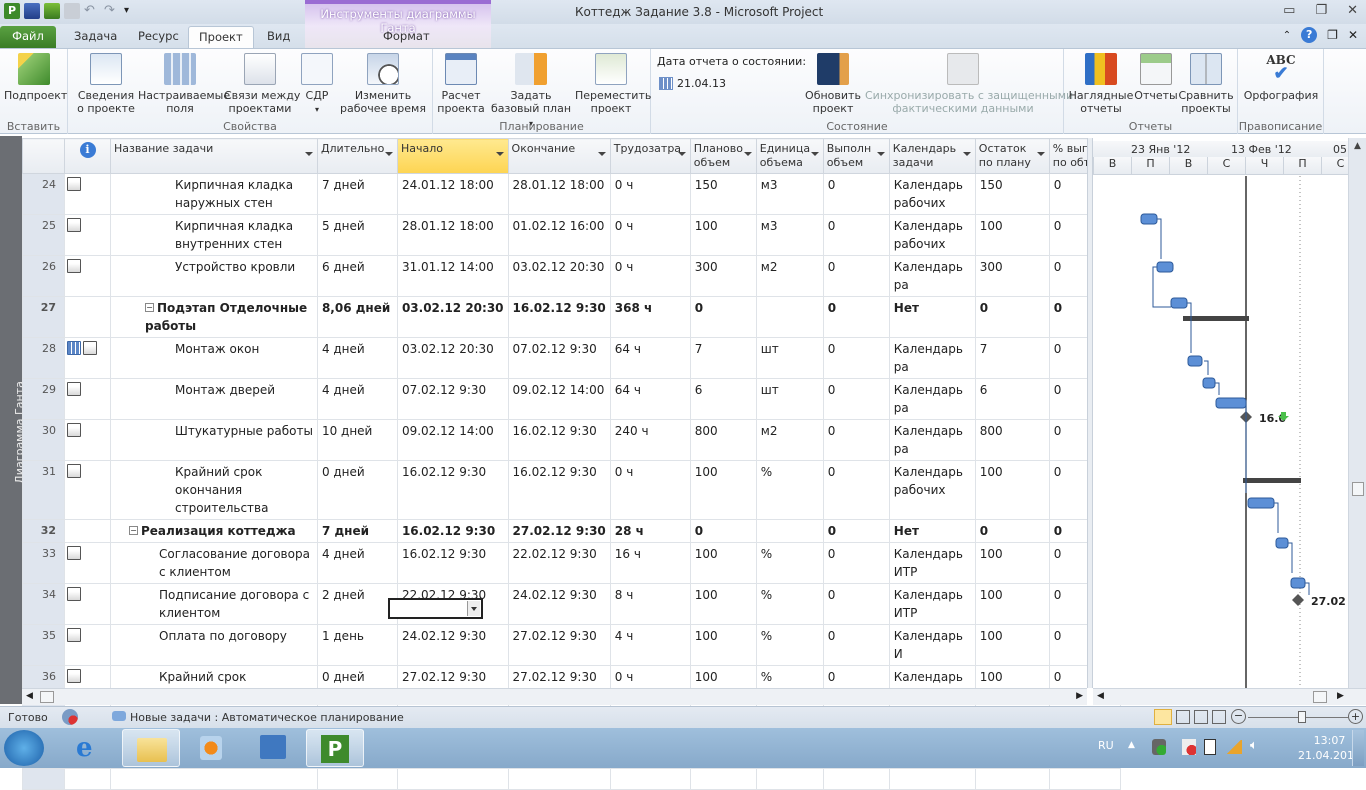  What do you see at coordinates (1012, 358) in the screenshot?
I see `remaining-cell: 7` at bounding box center [1012, 358].